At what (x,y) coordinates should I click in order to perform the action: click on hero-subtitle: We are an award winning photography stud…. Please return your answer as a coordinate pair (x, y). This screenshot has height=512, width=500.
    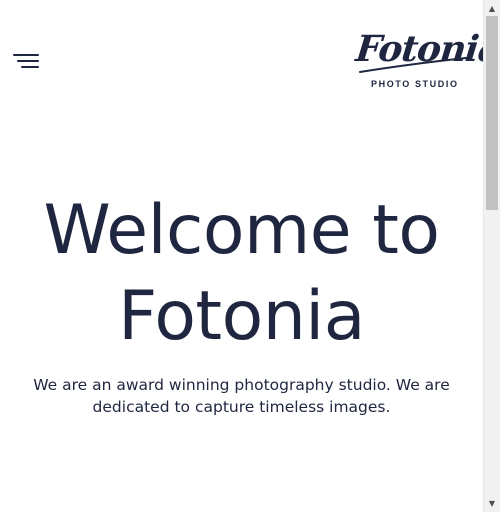
    Looking at the image, I should click on (241, 396).